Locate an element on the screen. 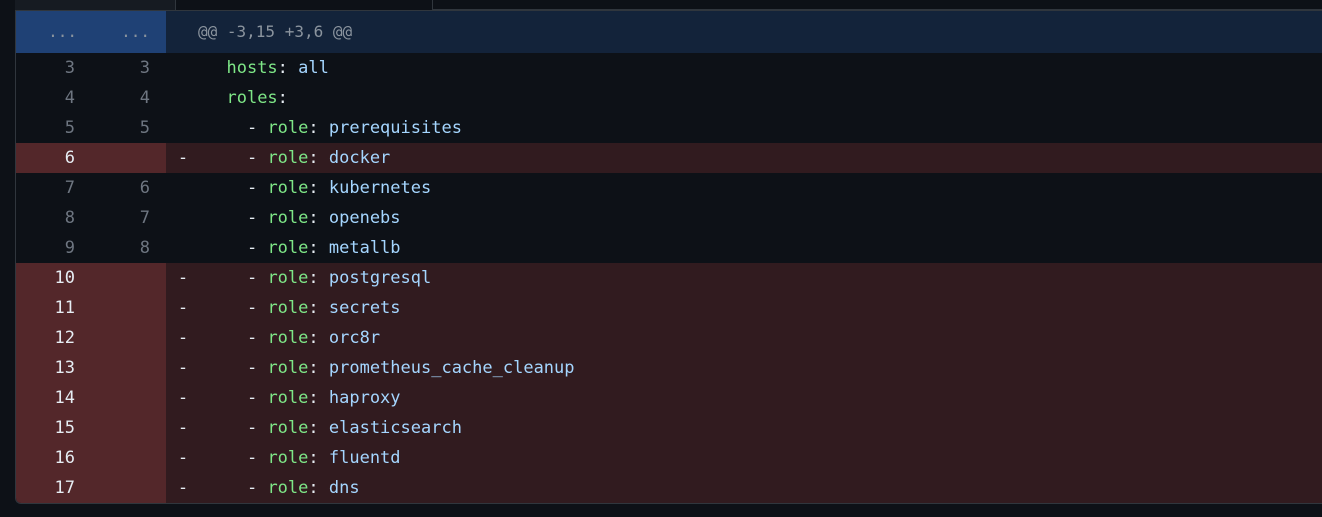  new-line-number: 3 is located at coordinates (128, 68).